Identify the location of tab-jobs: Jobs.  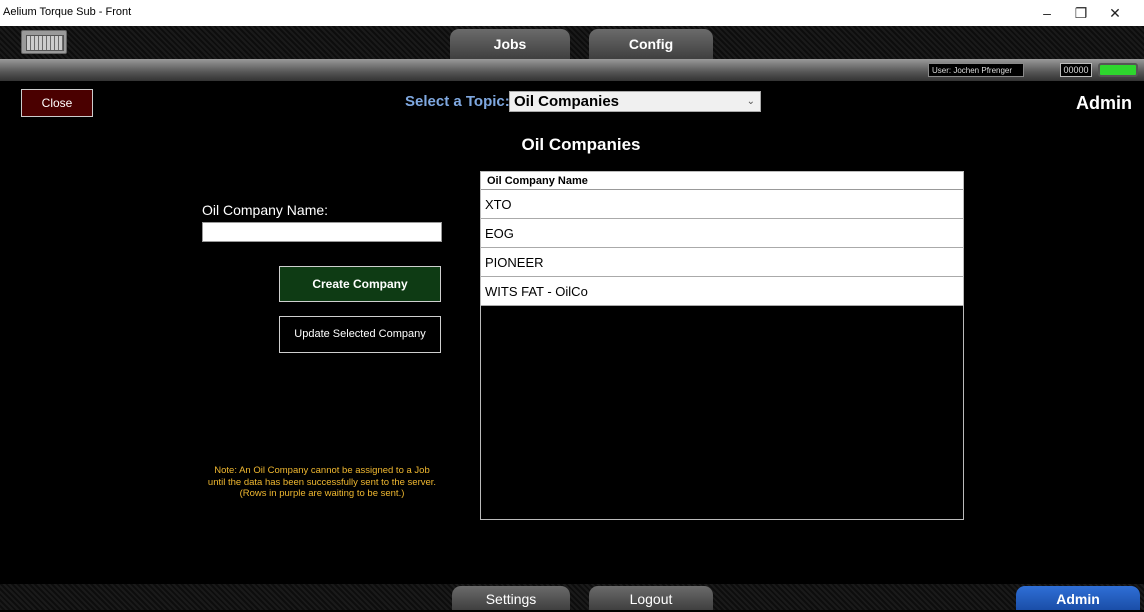
(510, 44).